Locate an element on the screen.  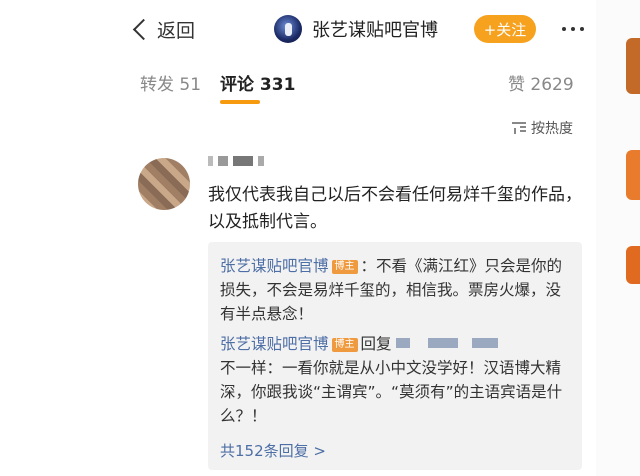
sort-button: 按热度 is located at coordinates (542, 128).